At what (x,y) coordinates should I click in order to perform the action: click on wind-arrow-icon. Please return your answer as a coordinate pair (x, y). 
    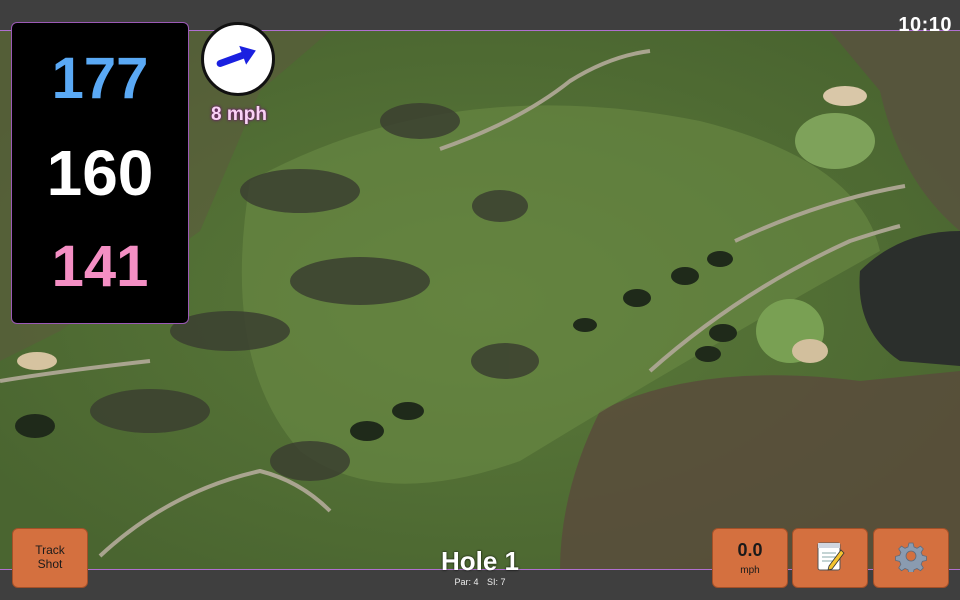
    Looking at the image, I should click on (238, 59).